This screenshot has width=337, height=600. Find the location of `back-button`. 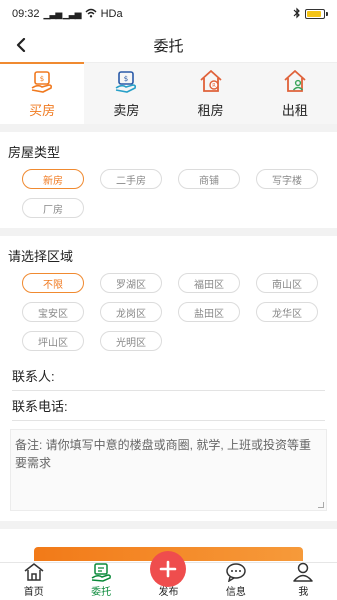

back-button is located at coordinates (21, 45).